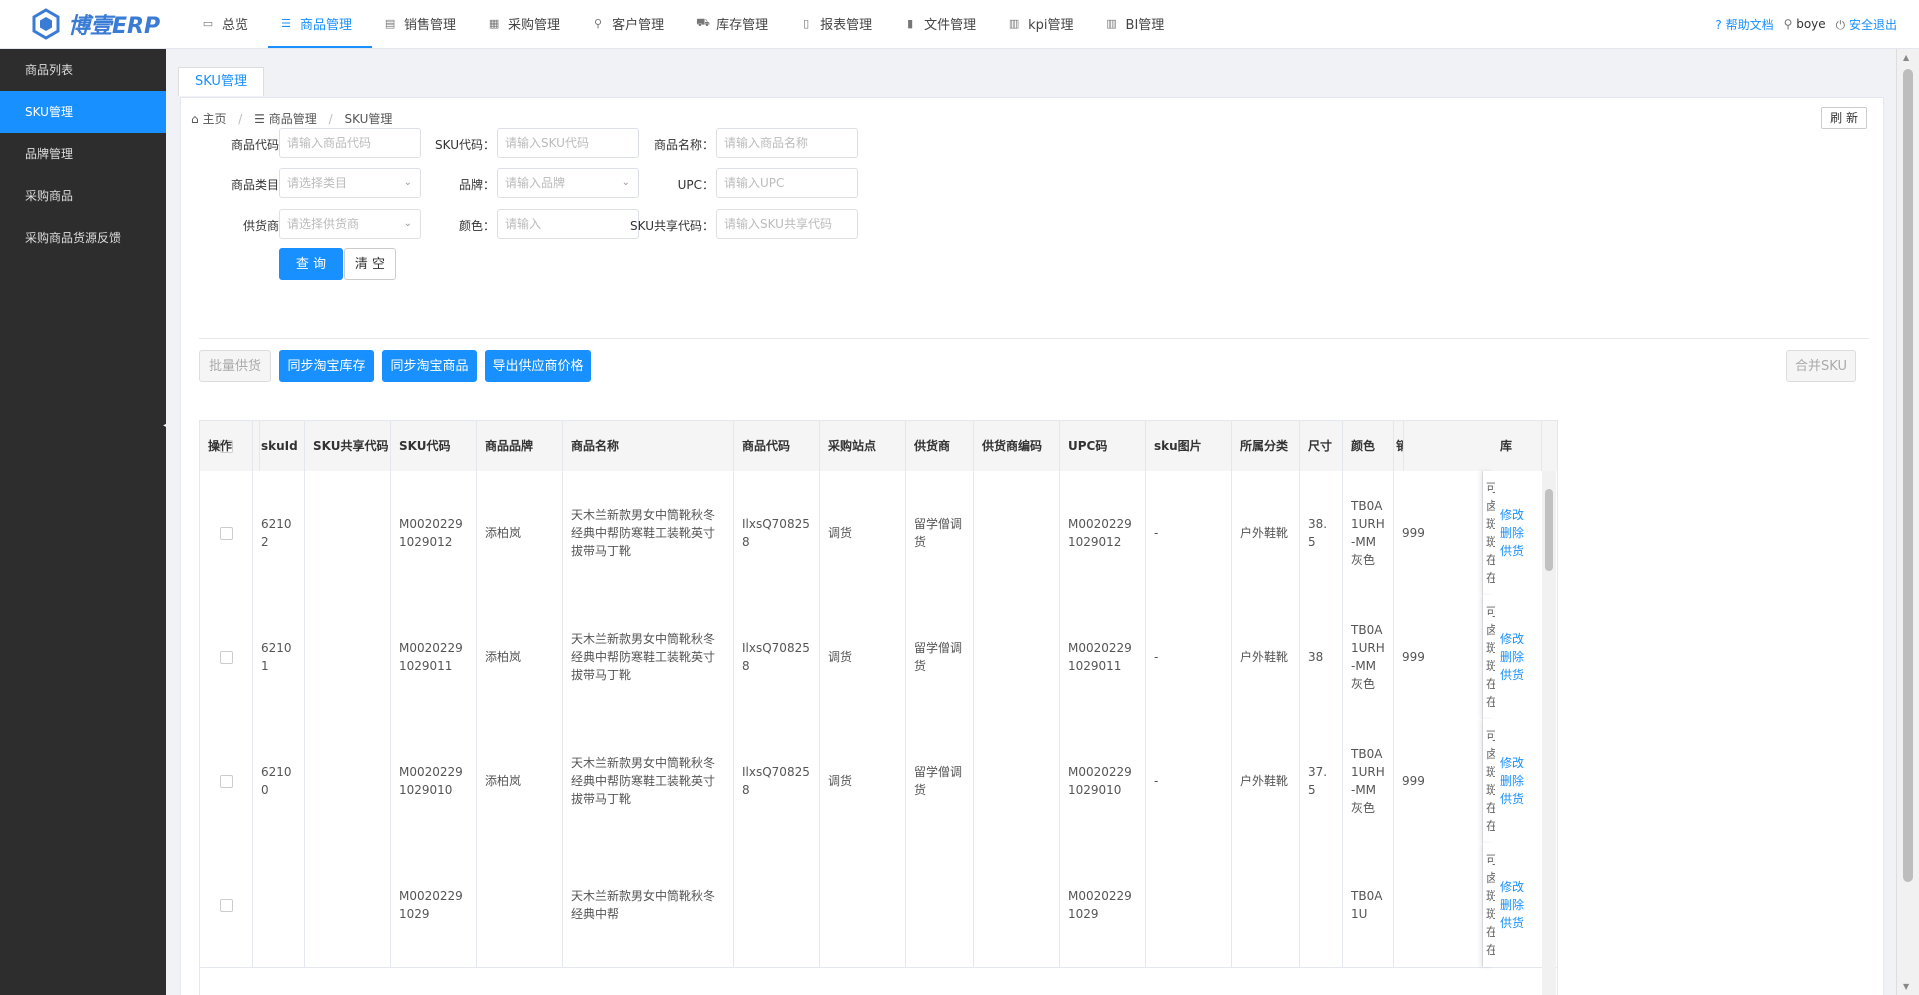 The height and width of the screenshot is (995, 1919). I want to click on refresh-button: 刷 新, so click(1844, 118).